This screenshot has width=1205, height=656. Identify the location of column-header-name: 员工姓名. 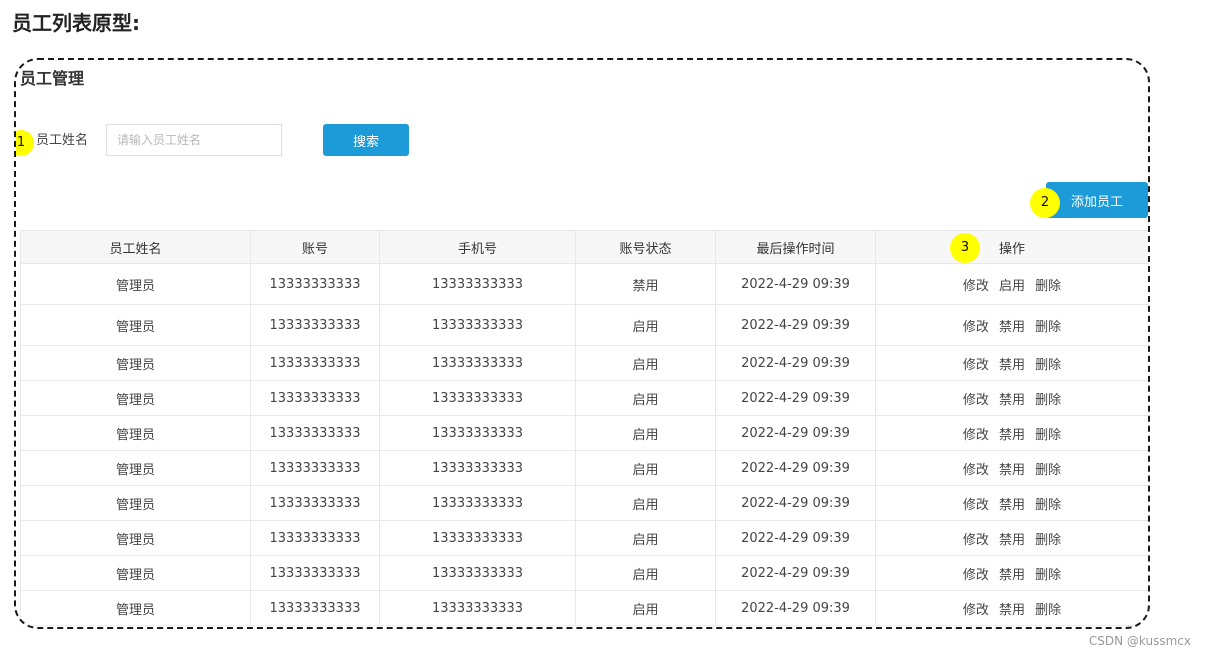
(135, 247).